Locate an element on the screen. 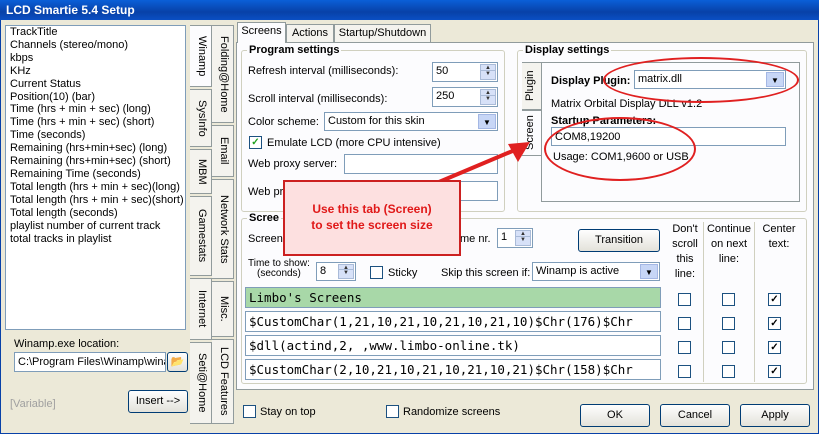 The image size is (819, 434). tab-actions: Actions is located at coordinates (310, 33).